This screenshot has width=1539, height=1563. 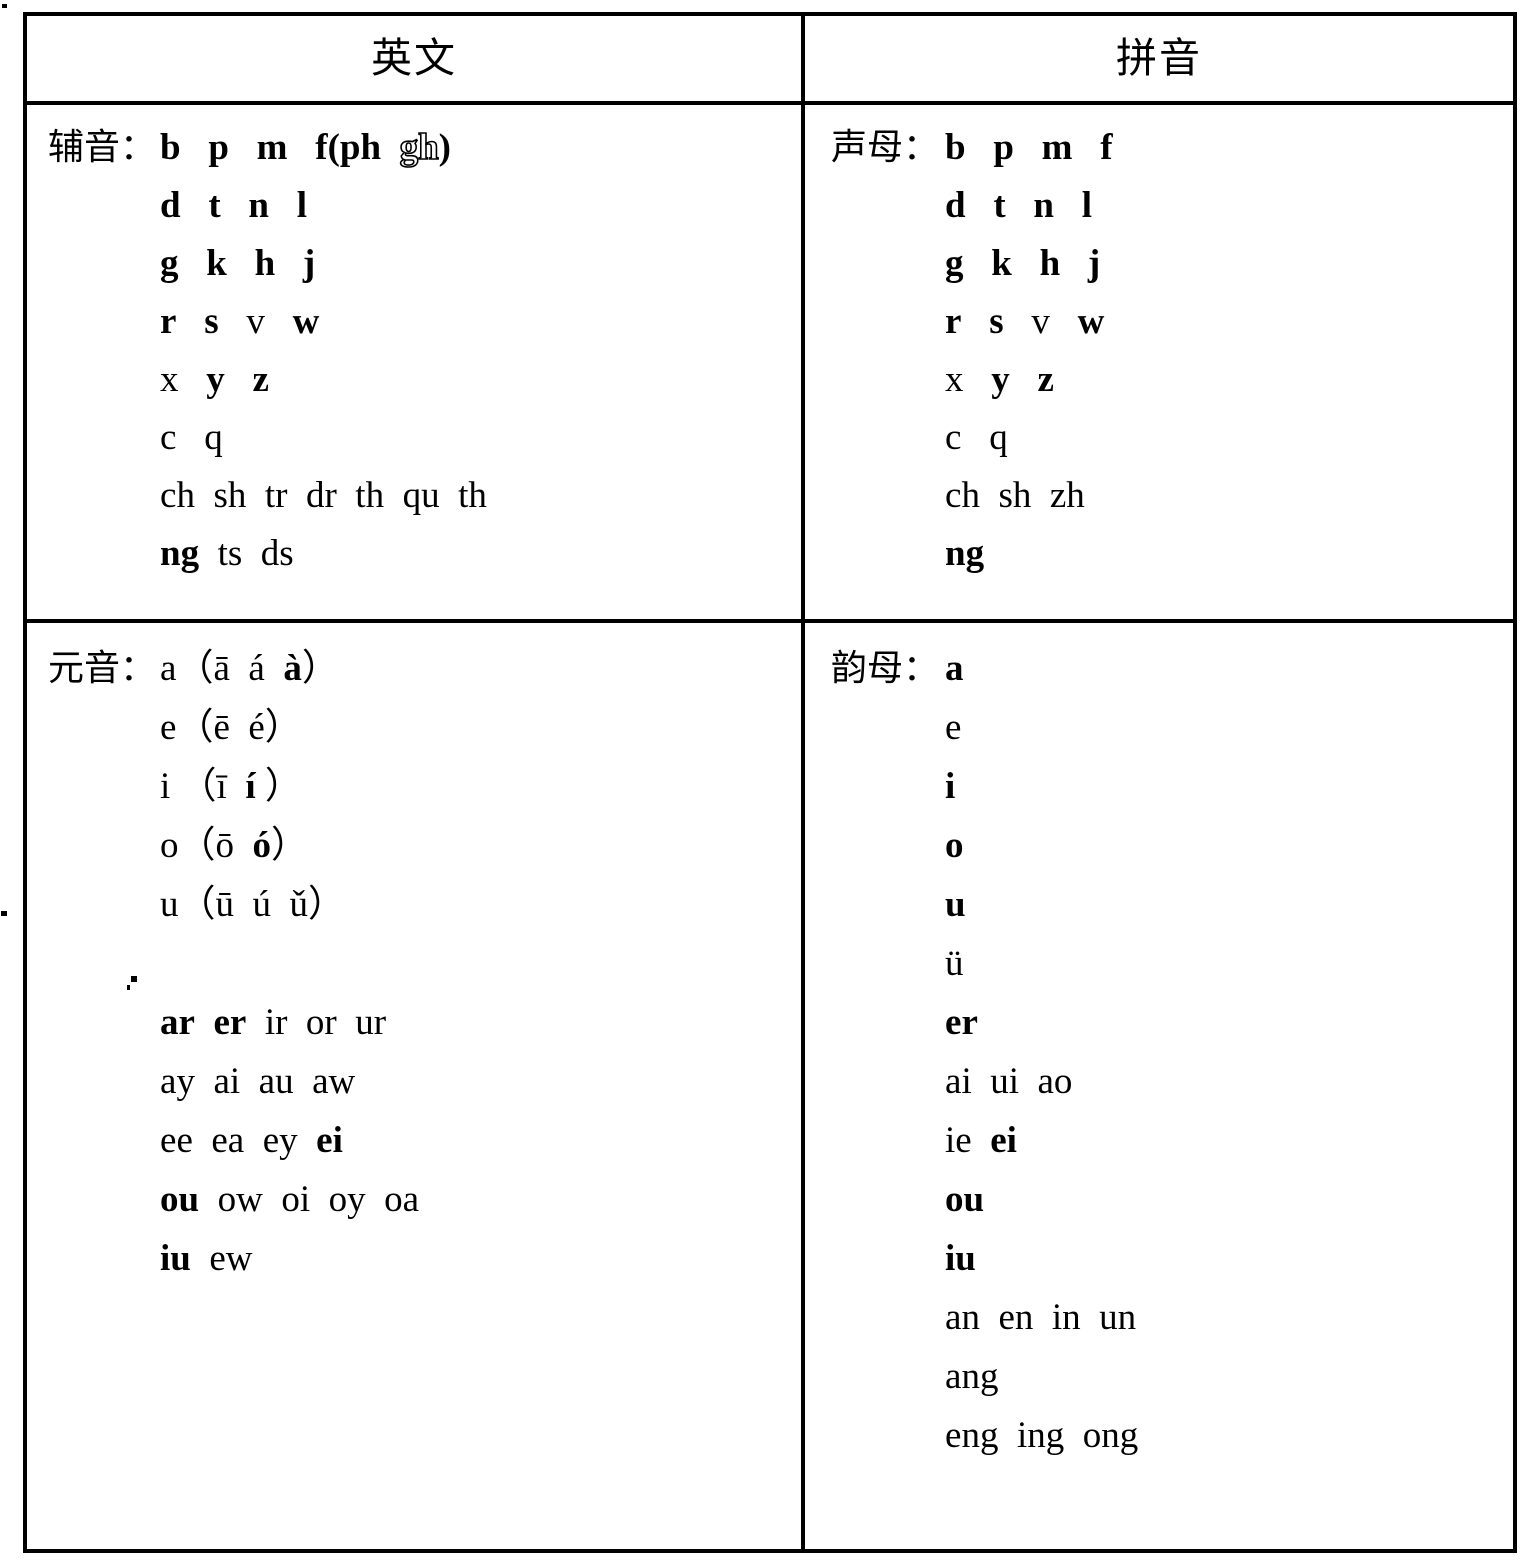 I want to click on phoneme-token: oy, so click(x=347, y=1199).